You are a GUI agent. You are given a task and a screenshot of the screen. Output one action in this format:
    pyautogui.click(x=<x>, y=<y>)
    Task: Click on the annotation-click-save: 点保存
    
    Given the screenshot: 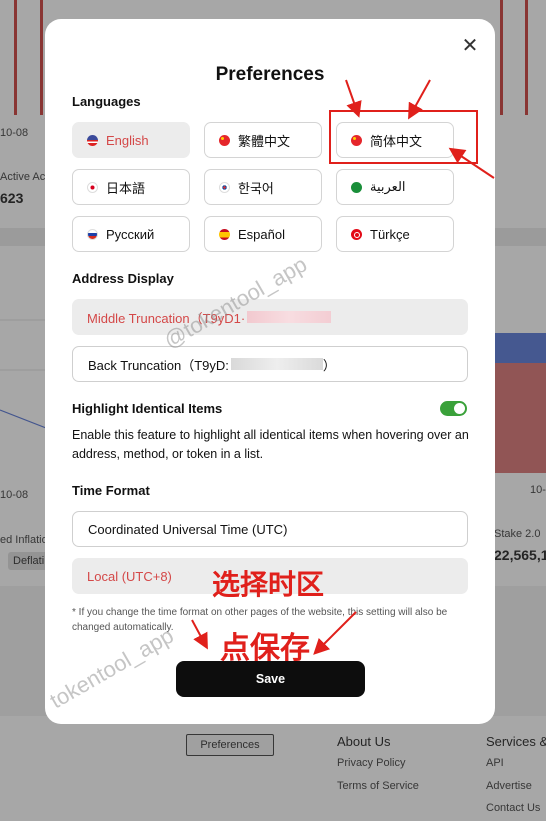 What is the action you would take?
    pyautogui.click(x=265, y=648)
    